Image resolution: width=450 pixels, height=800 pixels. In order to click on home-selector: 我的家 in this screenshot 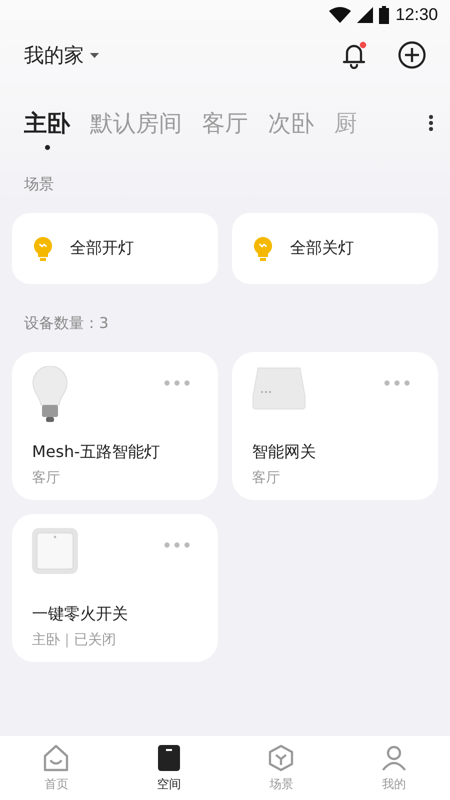, I will do `click(54, 55)`.